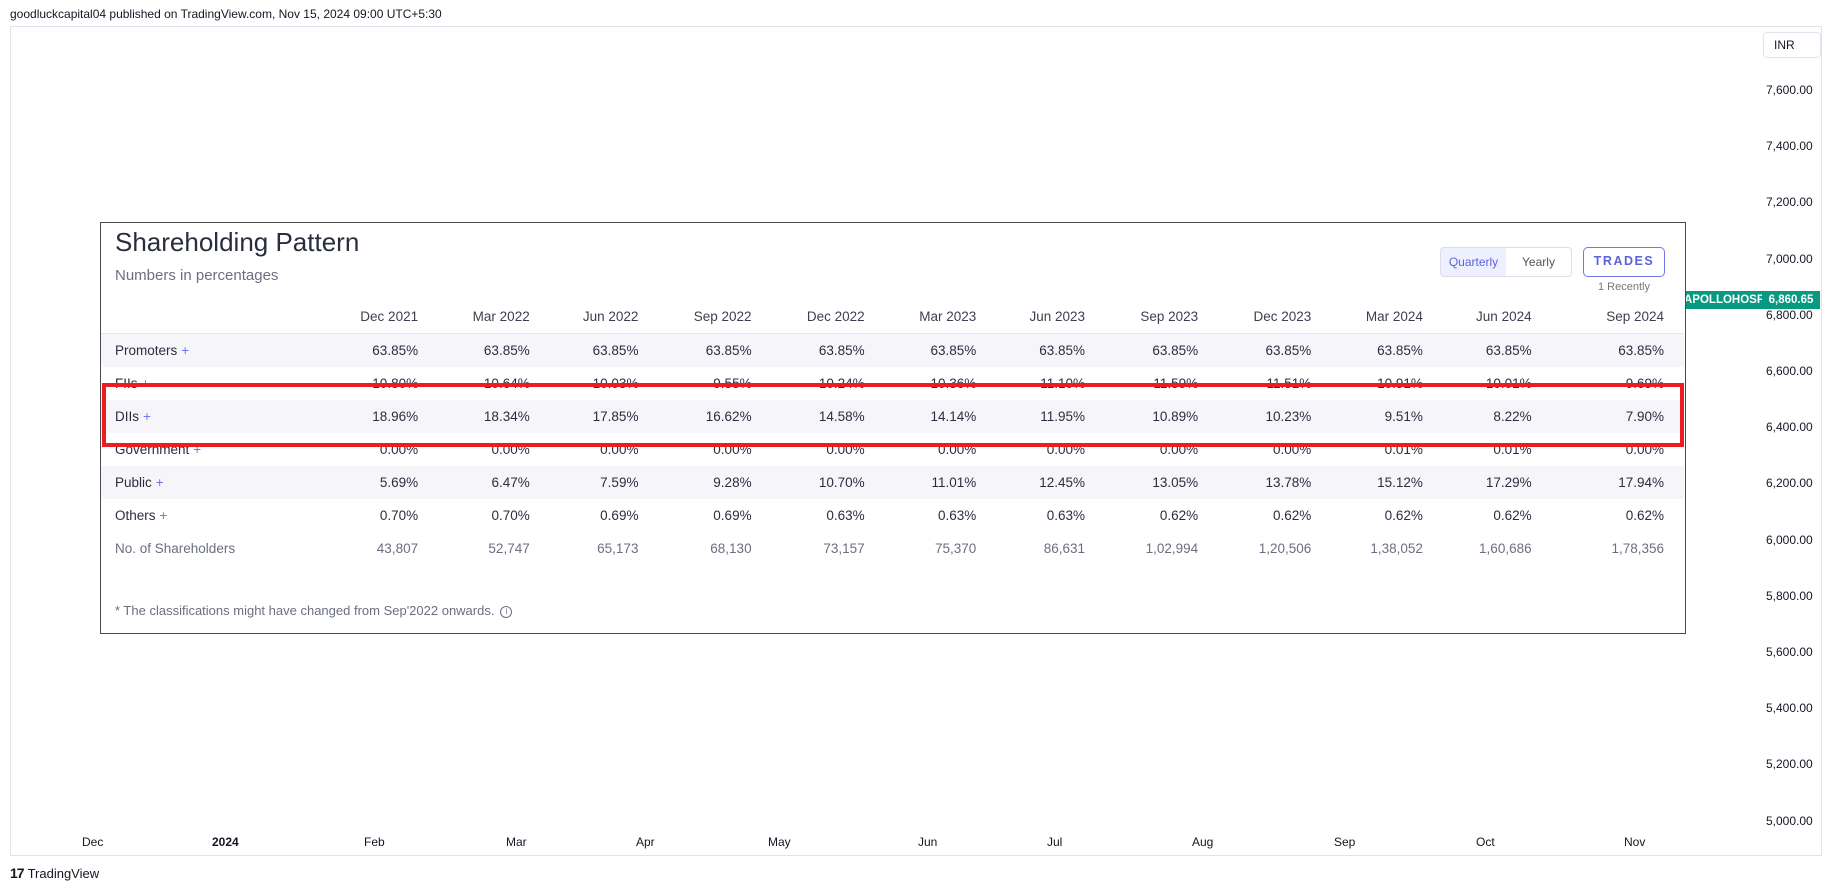 This screenshot has width=1835, height=891. I want to click on period-toggle: Quarterly Yearly, so click(1506, 262).